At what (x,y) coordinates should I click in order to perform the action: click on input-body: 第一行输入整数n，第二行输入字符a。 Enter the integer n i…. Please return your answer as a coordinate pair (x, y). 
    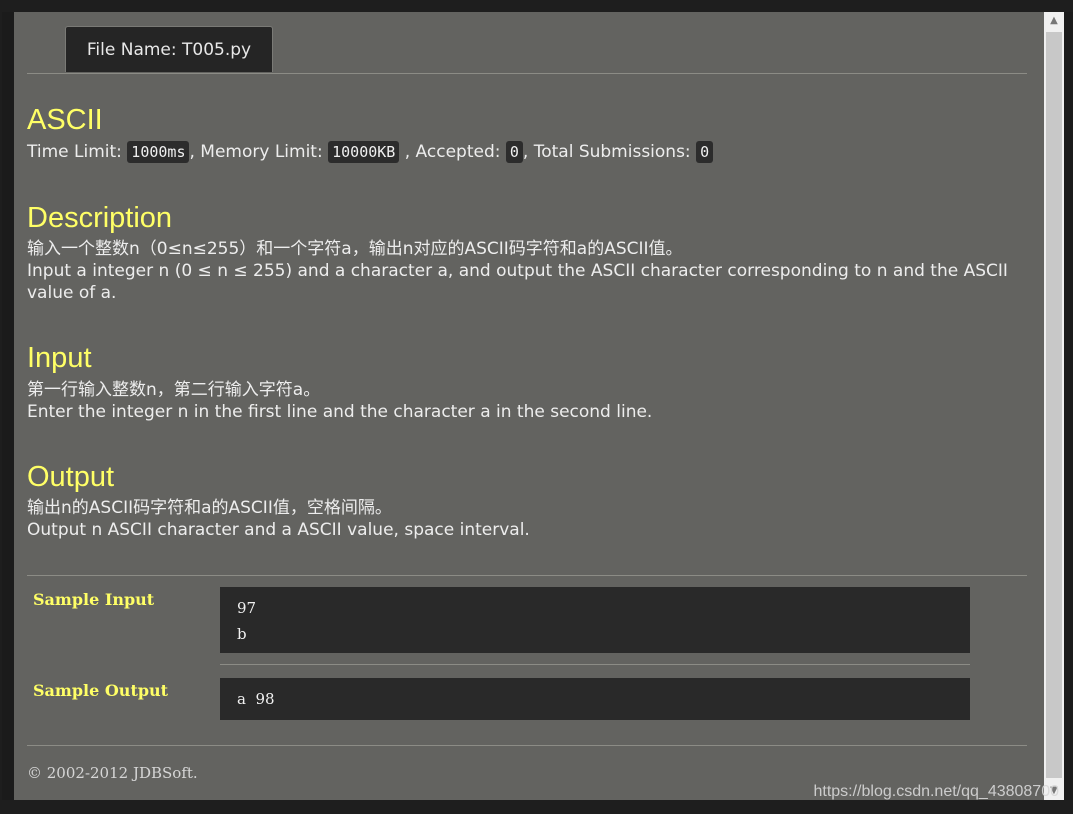
    Looking at the image, I should click on (522, 401).